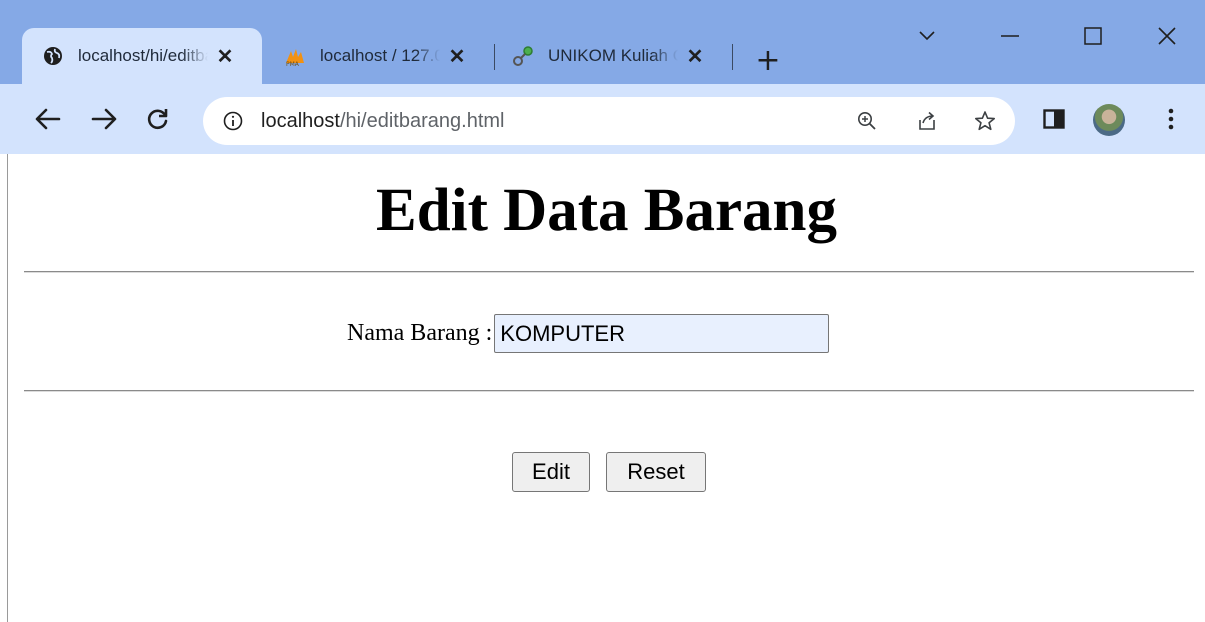 This screenshot has height=622, width=1205. Describe the element at coordinates (985, 121) in the screenshot. I see `bookmark-star-icon` at that location.